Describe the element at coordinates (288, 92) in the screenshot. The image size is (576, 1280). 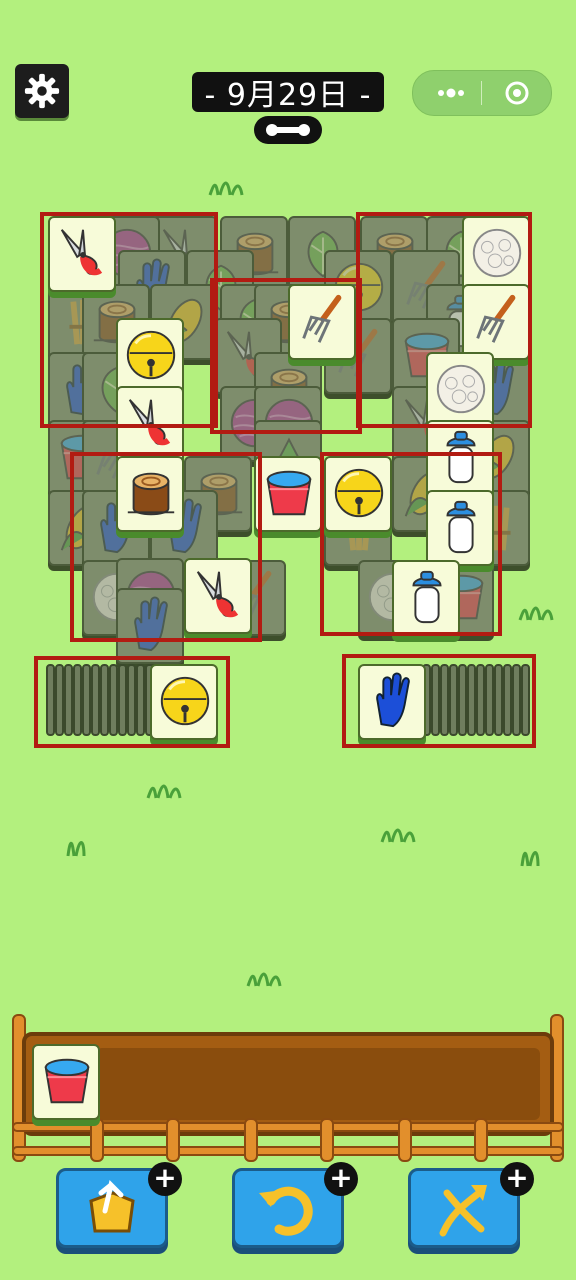
I see `date-label: - 9月29日 -` at that location.